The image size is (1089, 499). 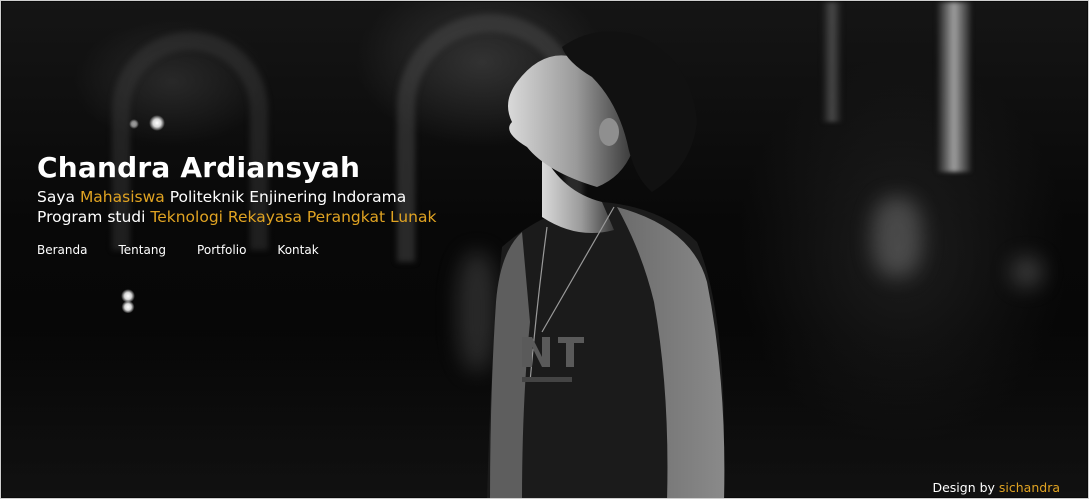 I want to click on tagline-highlight-program: Teknologi Rekayasa Perangkat Lunak, so click(x=293, y=217).